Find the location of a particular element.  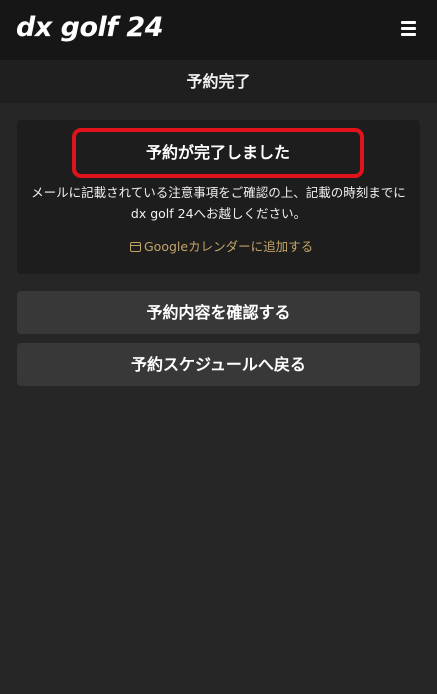

top-bar: dx golf 24 is located at coordinates (218, 30).